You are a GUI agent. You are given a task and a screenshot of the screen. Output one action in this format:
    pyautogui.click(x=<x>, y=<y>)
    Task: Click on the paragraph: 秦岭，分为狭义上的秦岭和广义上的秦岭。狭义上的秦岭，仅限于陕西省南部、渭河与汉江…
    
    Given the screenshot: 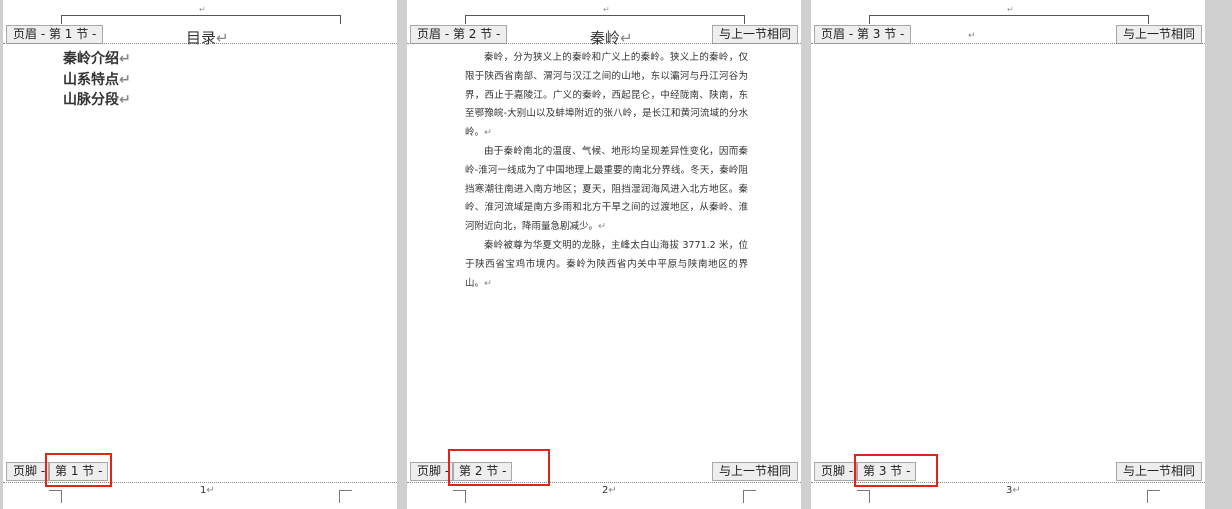 What is the action you would take?
    pyautogui.click(x=606, y=95)
    